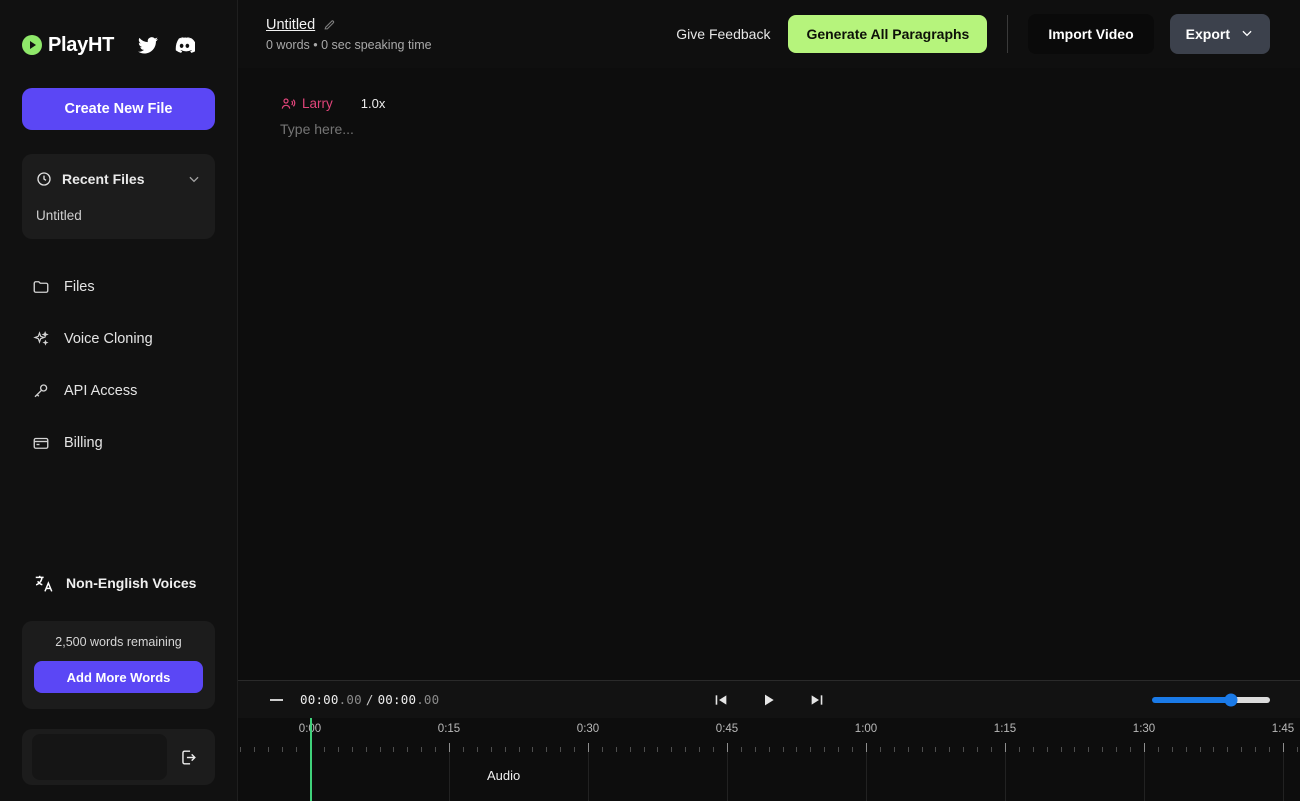 Image resolution: width=1300 pixels, height=801 pixels. Describe the element at coordinates (79, 287) in the screenshot. I see `sidebar-item-label: Files` at that location.